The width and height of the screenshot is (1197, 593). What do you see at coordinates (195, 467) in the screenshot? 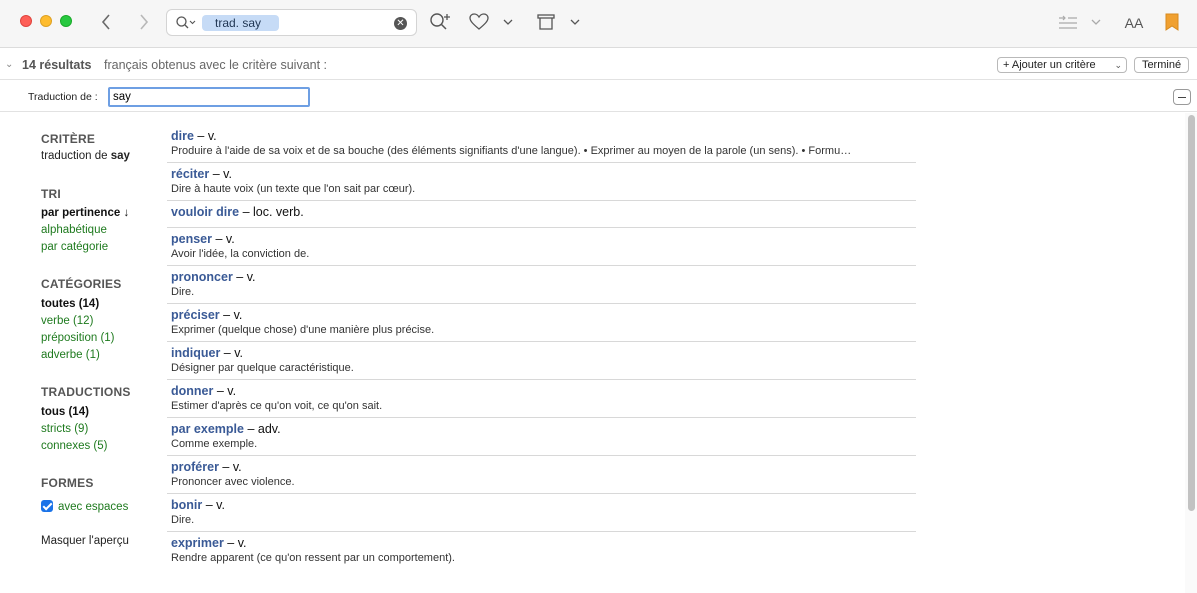
I see `entry-word: proférer` at bounding box center [195, 467].